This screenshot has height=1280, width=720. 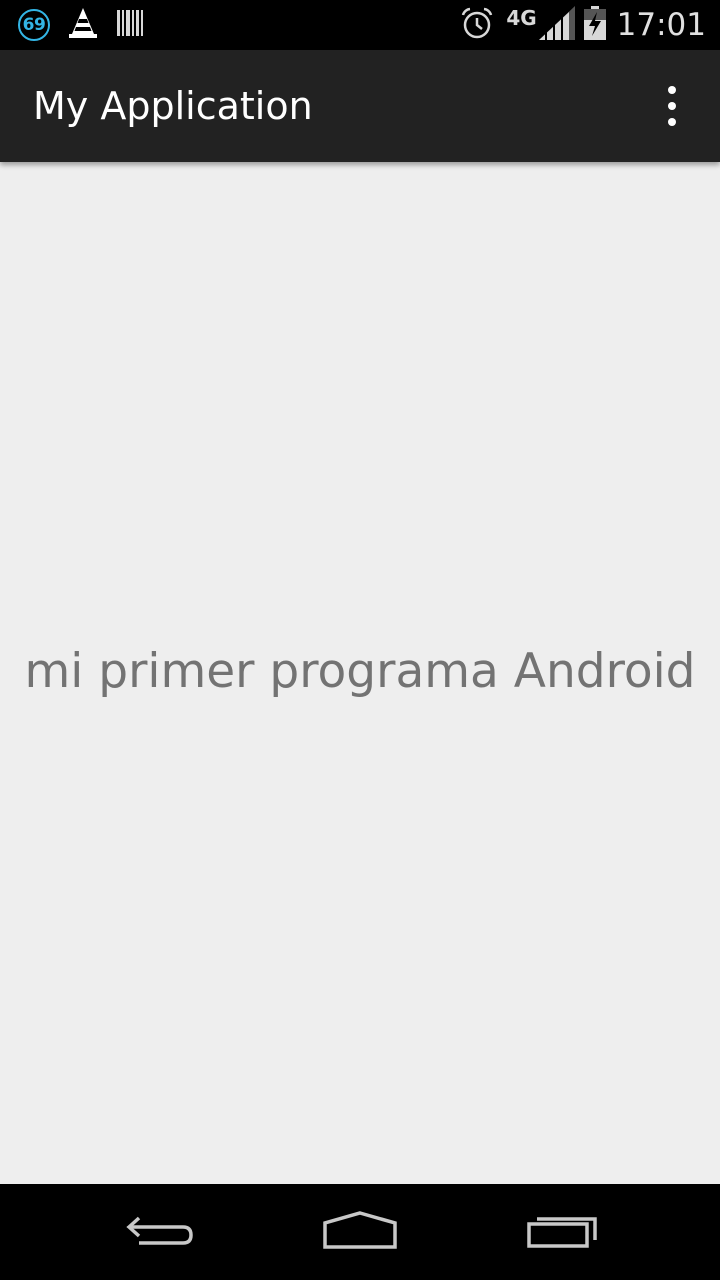 I want to click on alarm-icon, so click(x=477, y=25).